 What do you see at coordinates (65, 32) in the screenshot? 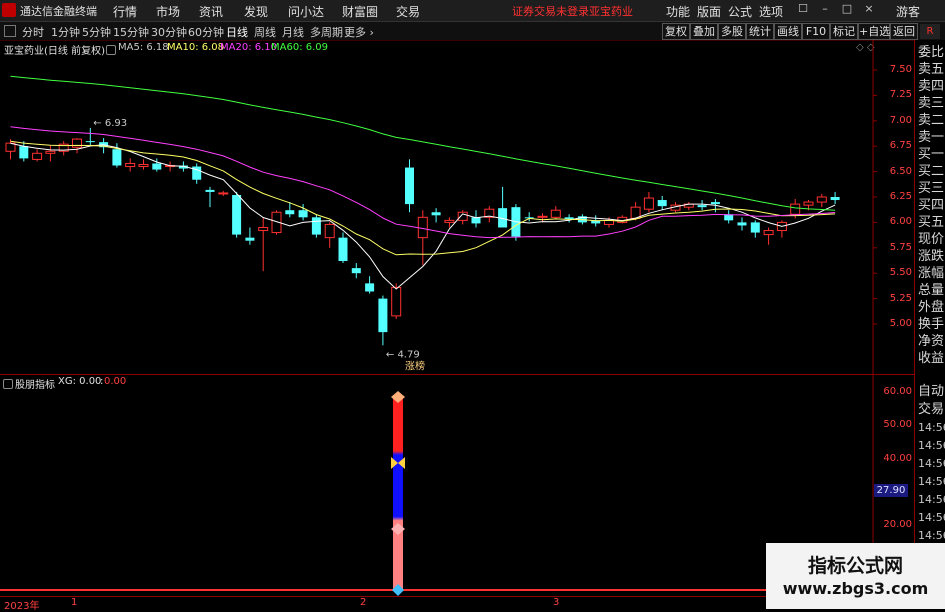
I see `period-1min: 1分钟` at bounding box center [65, 32].